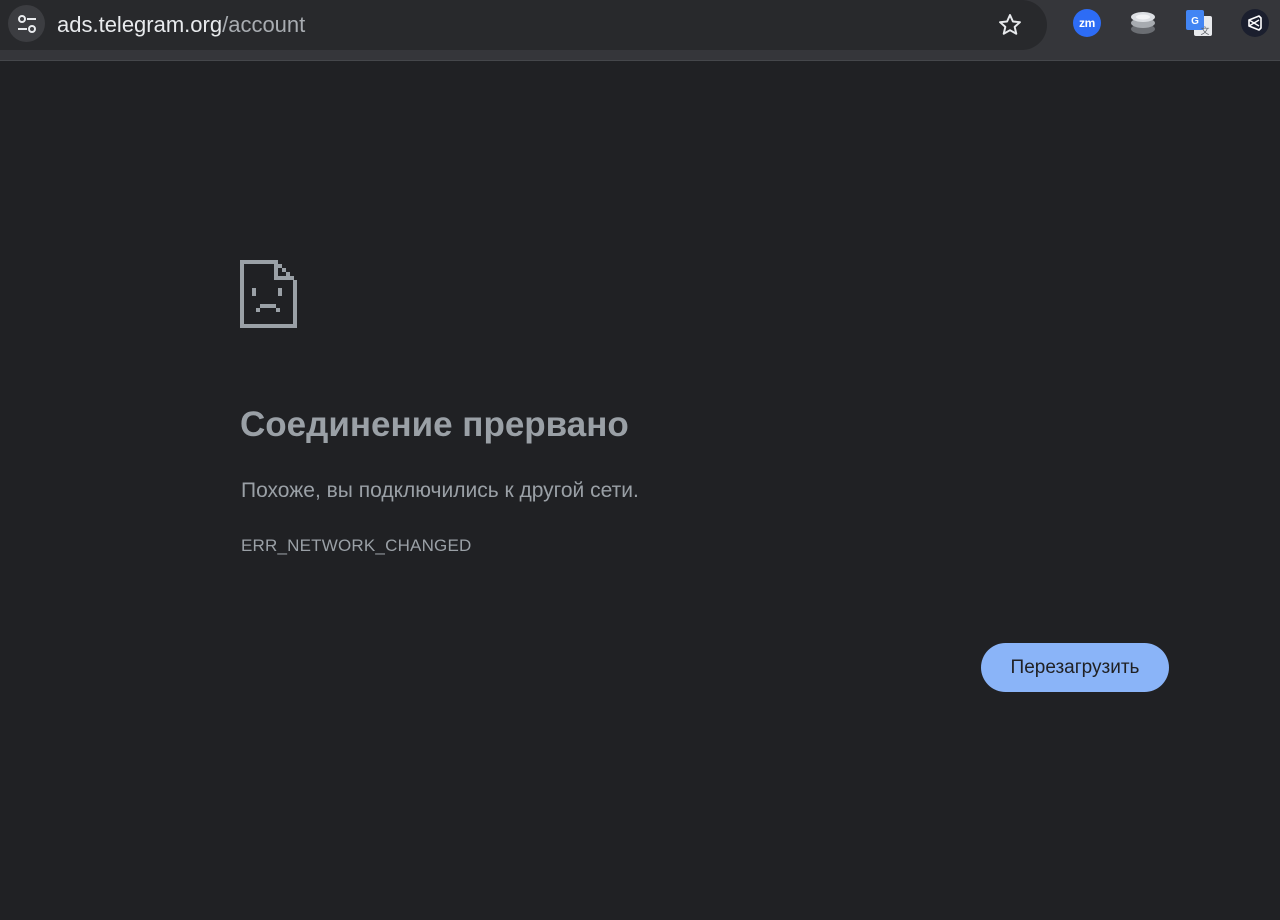 The width and height of the screenshot is (1280, 920). I want to click on svg-text: G, so click(1195, 21).